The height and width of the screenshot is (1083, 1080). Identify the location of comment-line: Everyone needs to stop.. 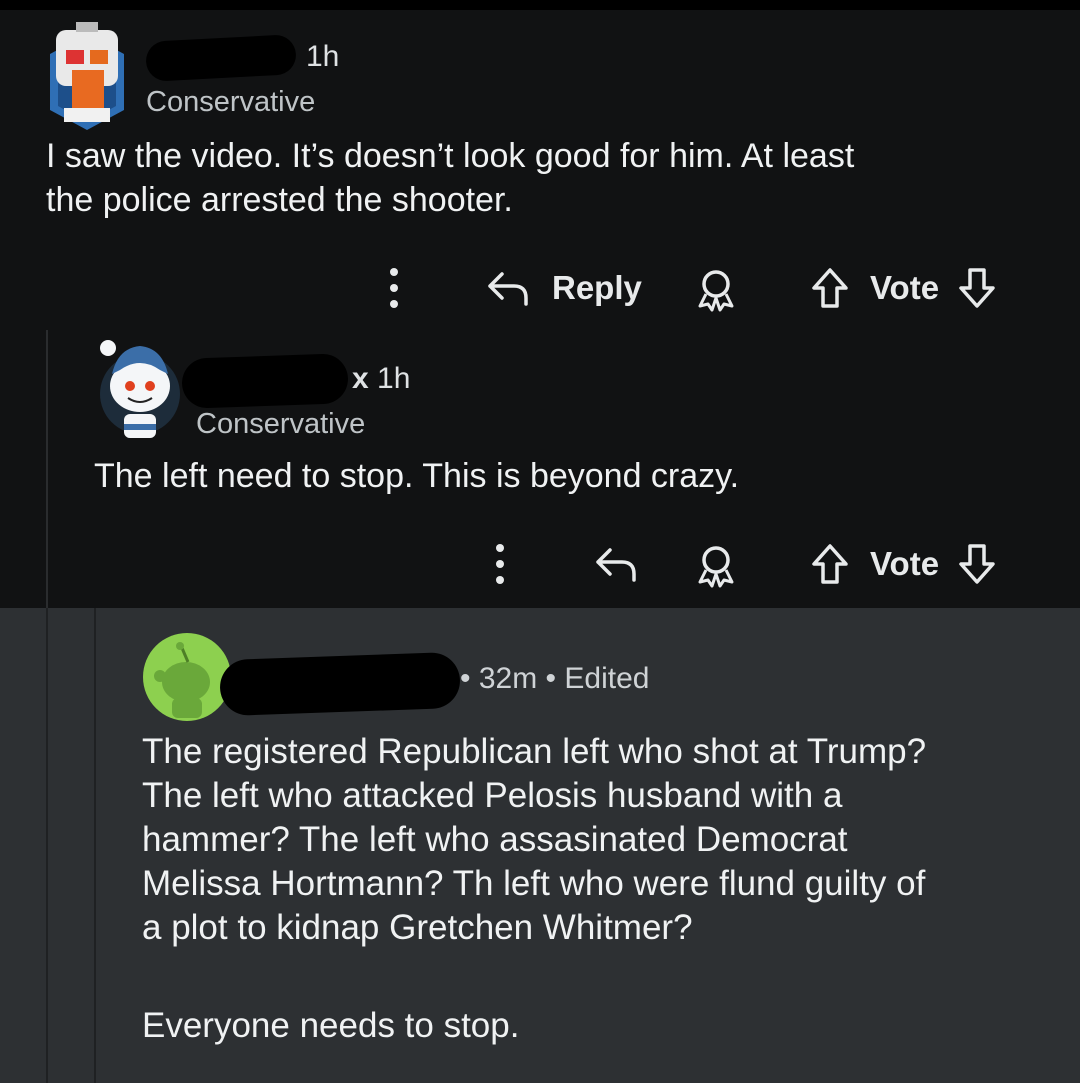
(331, 1025).